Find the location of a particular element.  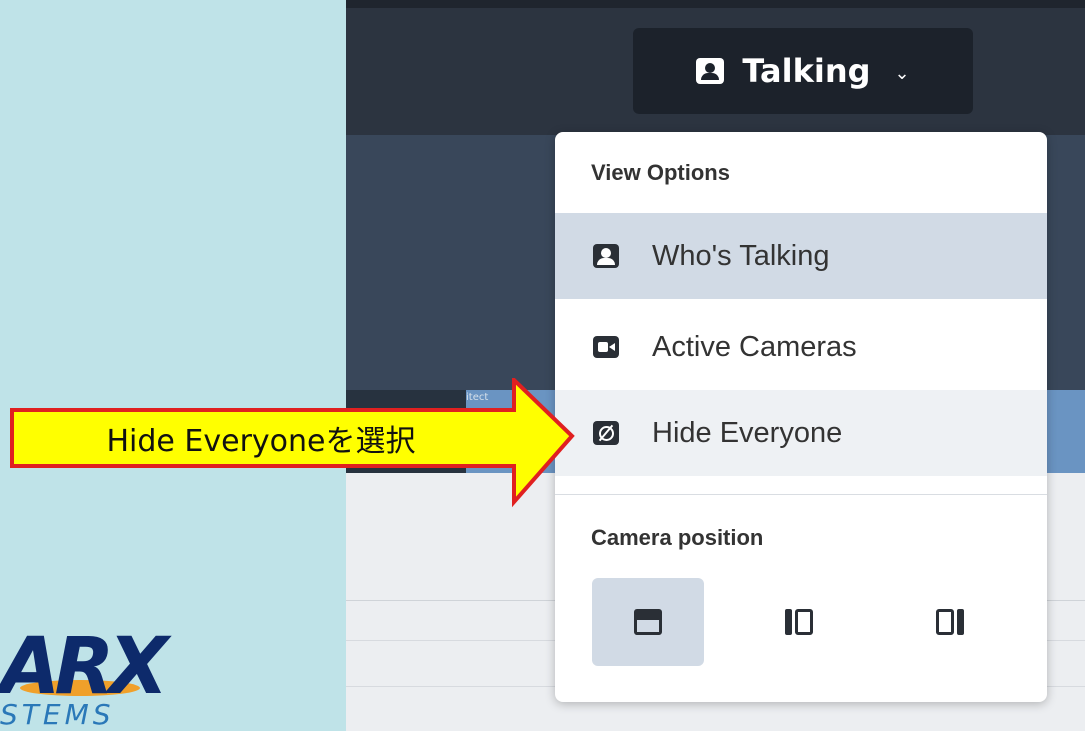

camera-position-top-button is located at coordinates (648, 622).